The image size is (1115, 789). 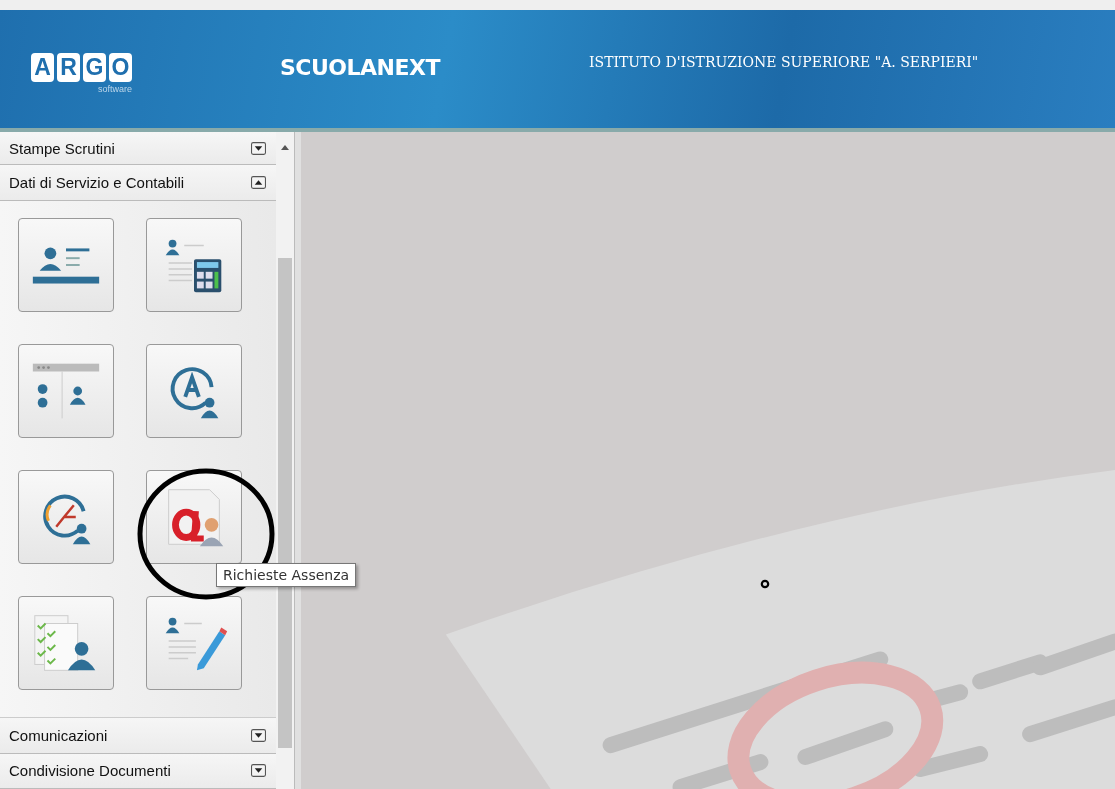 I want to click on logo-letter: G, so click(x=94, y=67).